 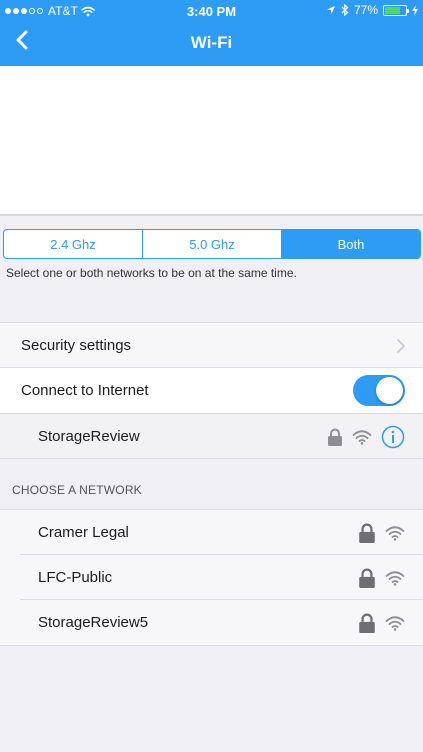 What do you see at coordinates (393, 10) in the screenshot?
I see `battery-level-fill` at bounding box center [393, 10].